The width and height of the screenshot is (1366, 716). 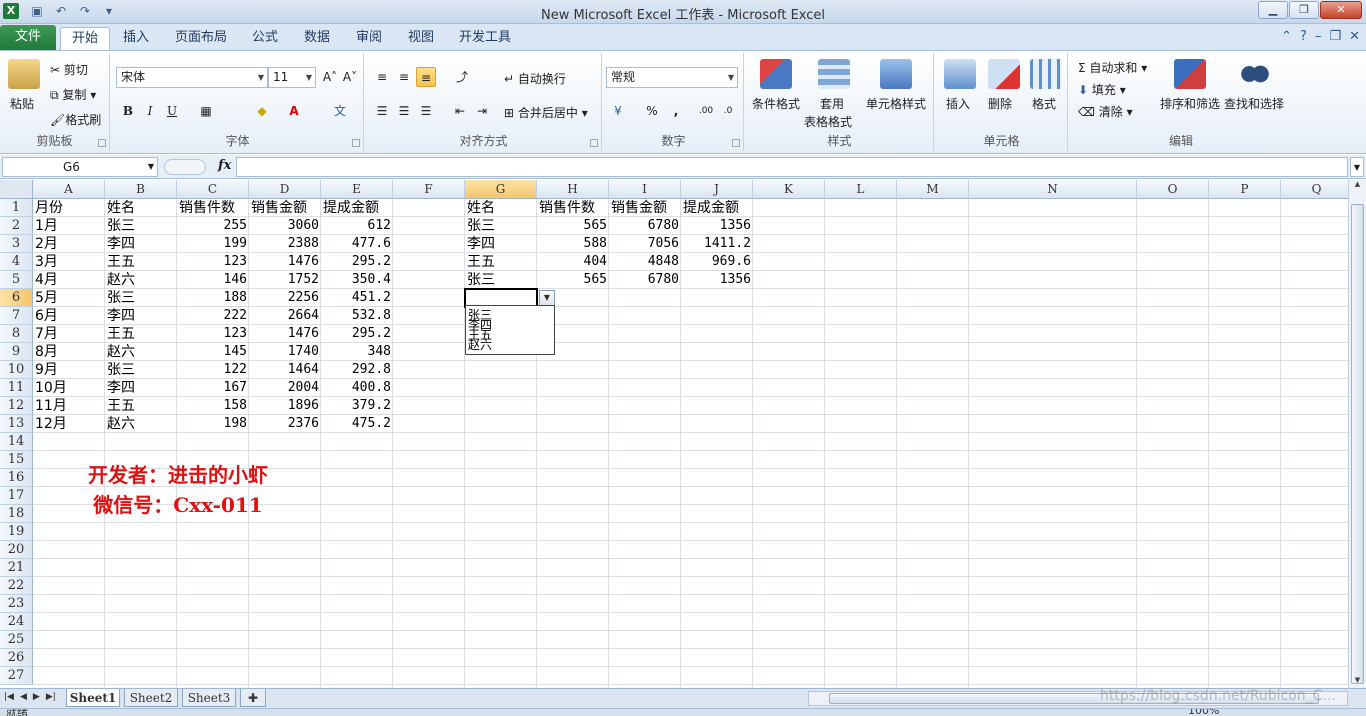 What do you see at coordinates (485, 38) in the screenshot?
I see `tab-developer: 开发工具` at bounding box center [485, 38].